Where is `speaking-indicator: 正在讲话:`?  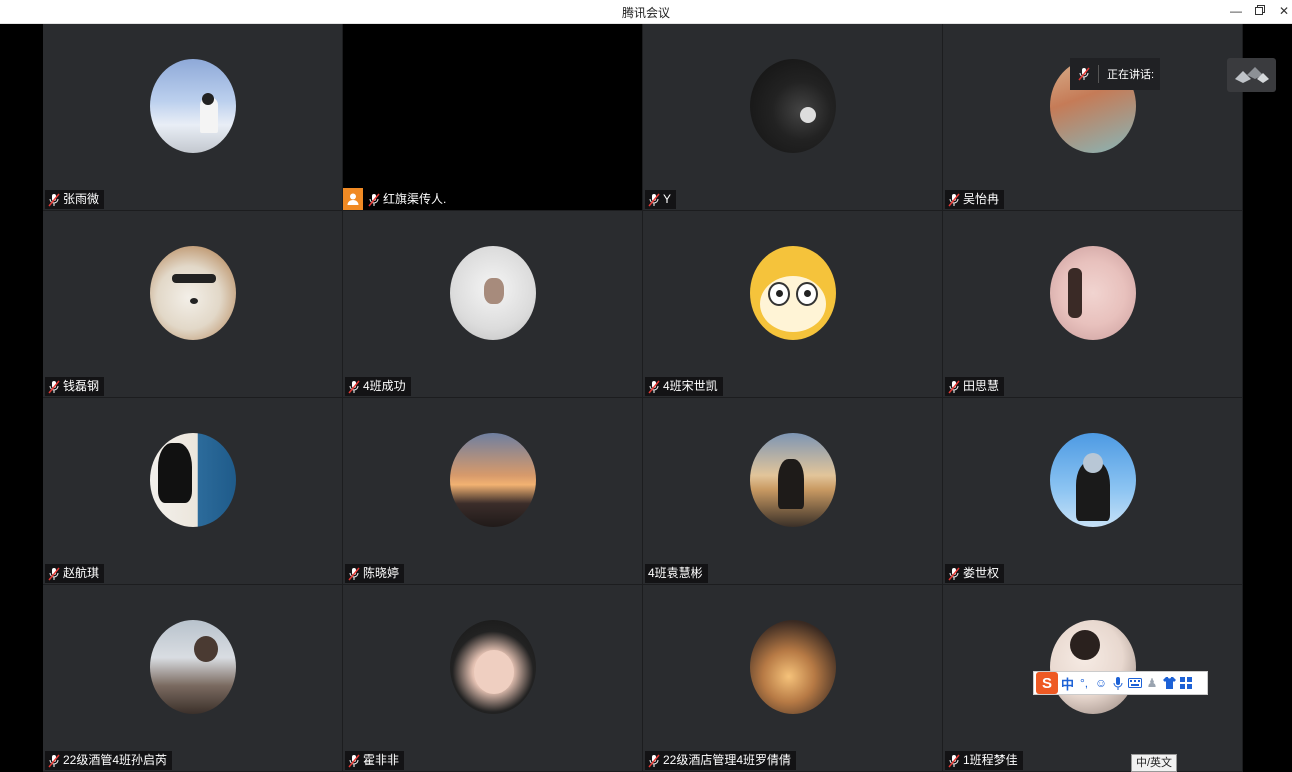 speaking-indicator: 正在讲话: is located at coordinates (1115, 74).